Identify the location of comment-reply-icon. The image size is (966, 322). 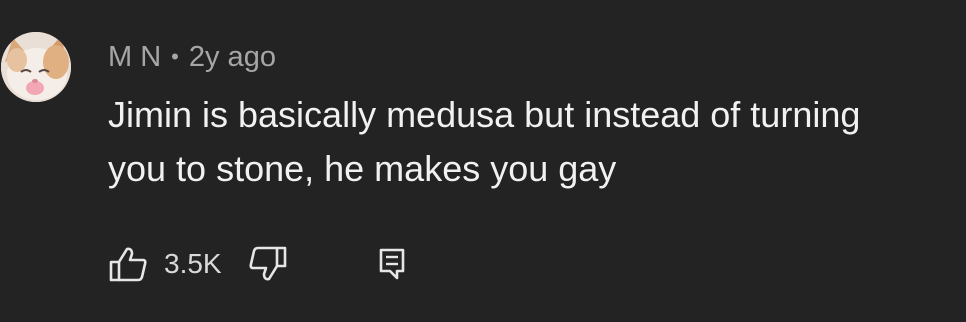
(391, 264).